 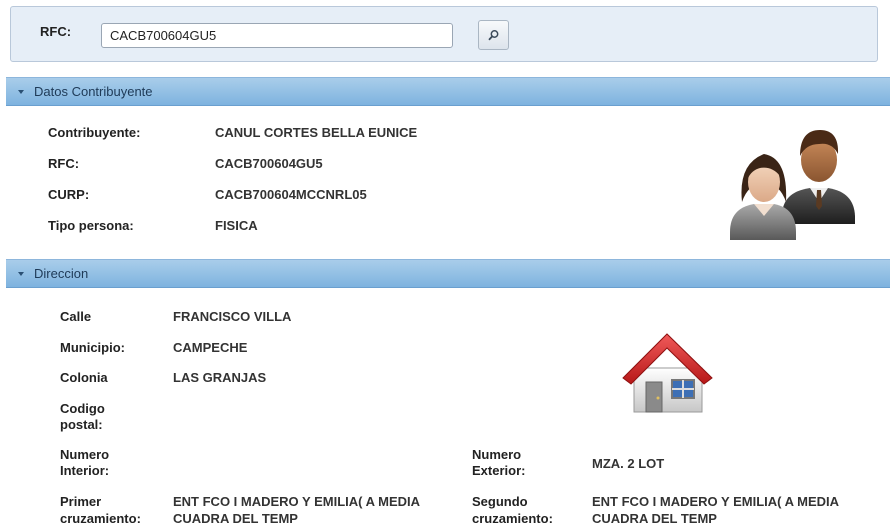 What do you see at coordinates (512, 518) in the screenshot?
I see `segundo-cruzamiento-label-line2: cruzamiento:` at bounding box center [512, 518].